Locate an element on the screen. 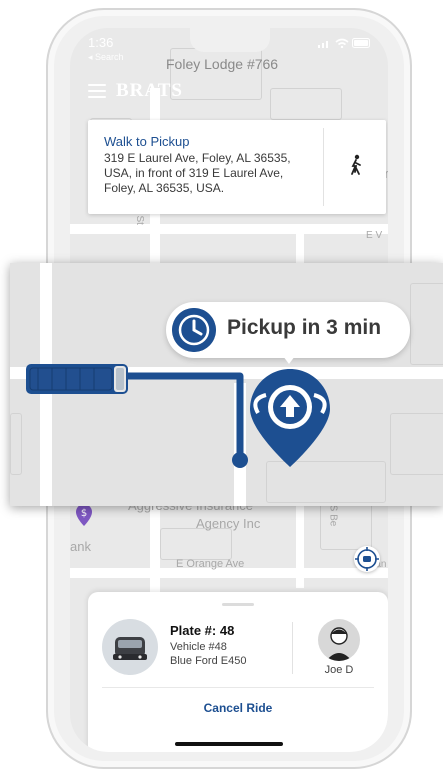 The height and width of the screenshot is (772, 443). pickup-eta-bubble: Pickup in 3 min is located at coordinates (288, 330).